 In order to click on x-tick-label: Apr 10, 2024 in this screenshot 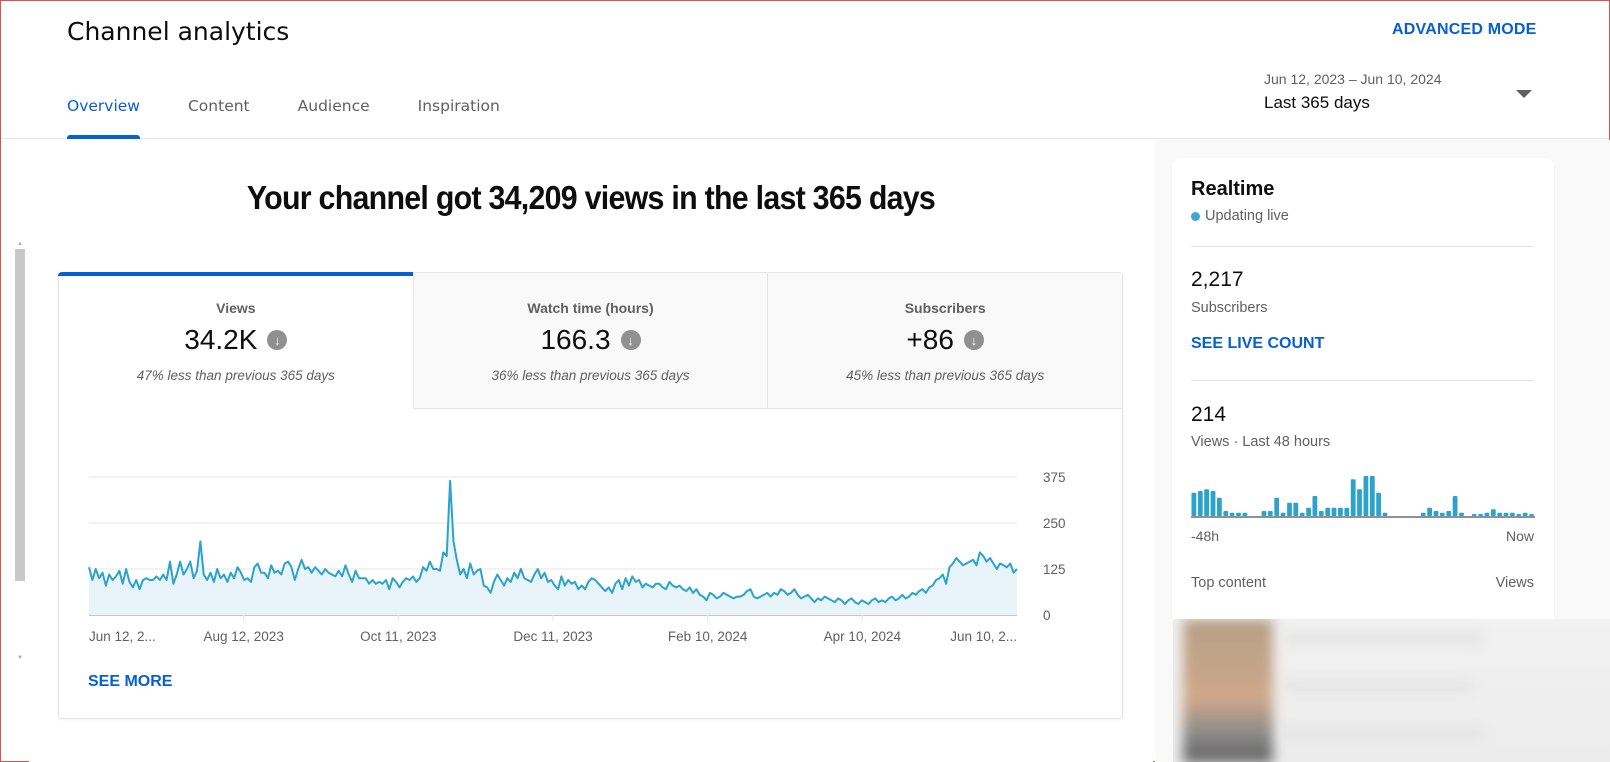, I will do `click(863, 636)`.